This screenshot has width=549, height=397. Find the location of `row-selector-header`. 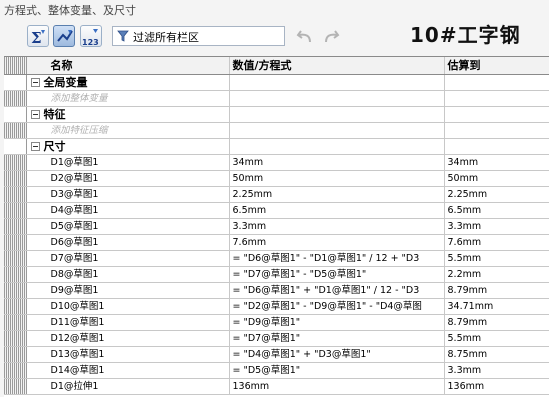

row-selector-header is located at coordinates (15, 66).